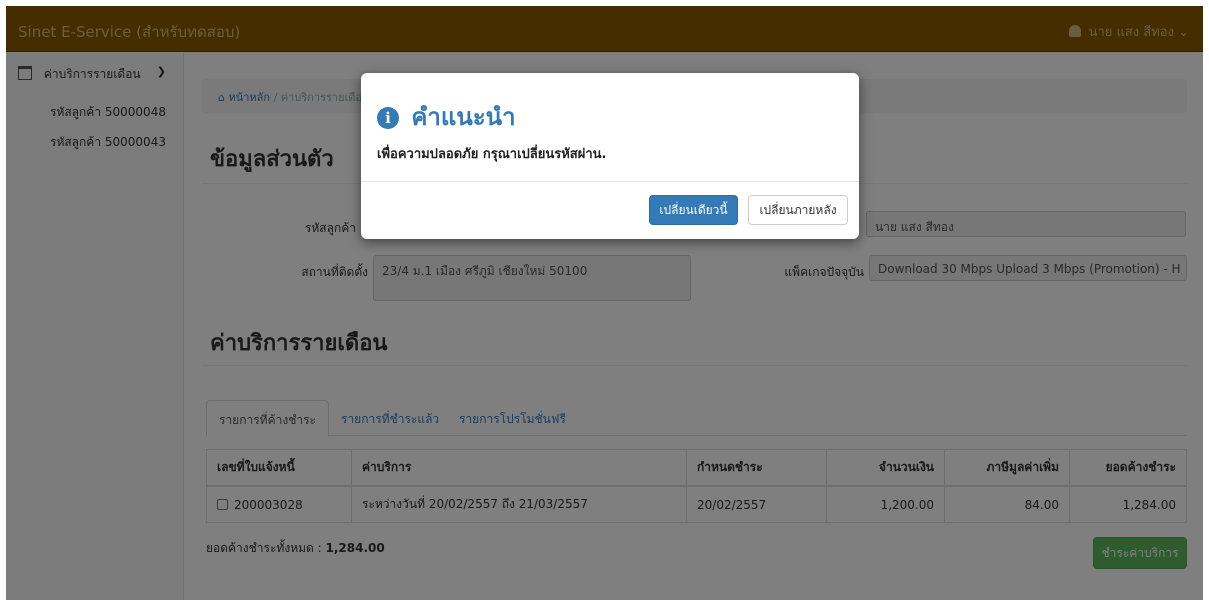 The image size is (1209, 600). Describe the element at coordinates (388, 118) in the screenshot. I see `info-icon: i` at that location.